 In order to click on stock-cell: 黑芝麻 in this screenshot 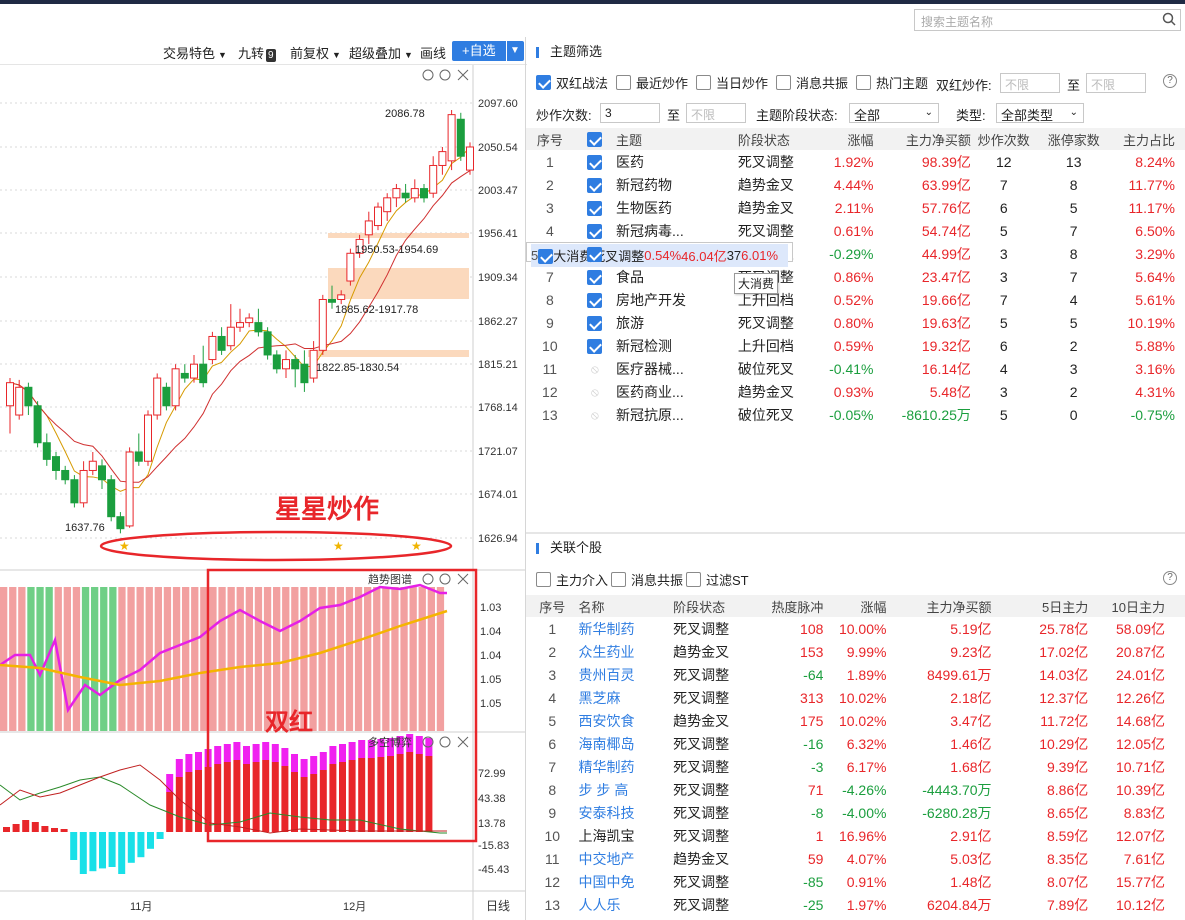, I will do `click(626, 697)`.